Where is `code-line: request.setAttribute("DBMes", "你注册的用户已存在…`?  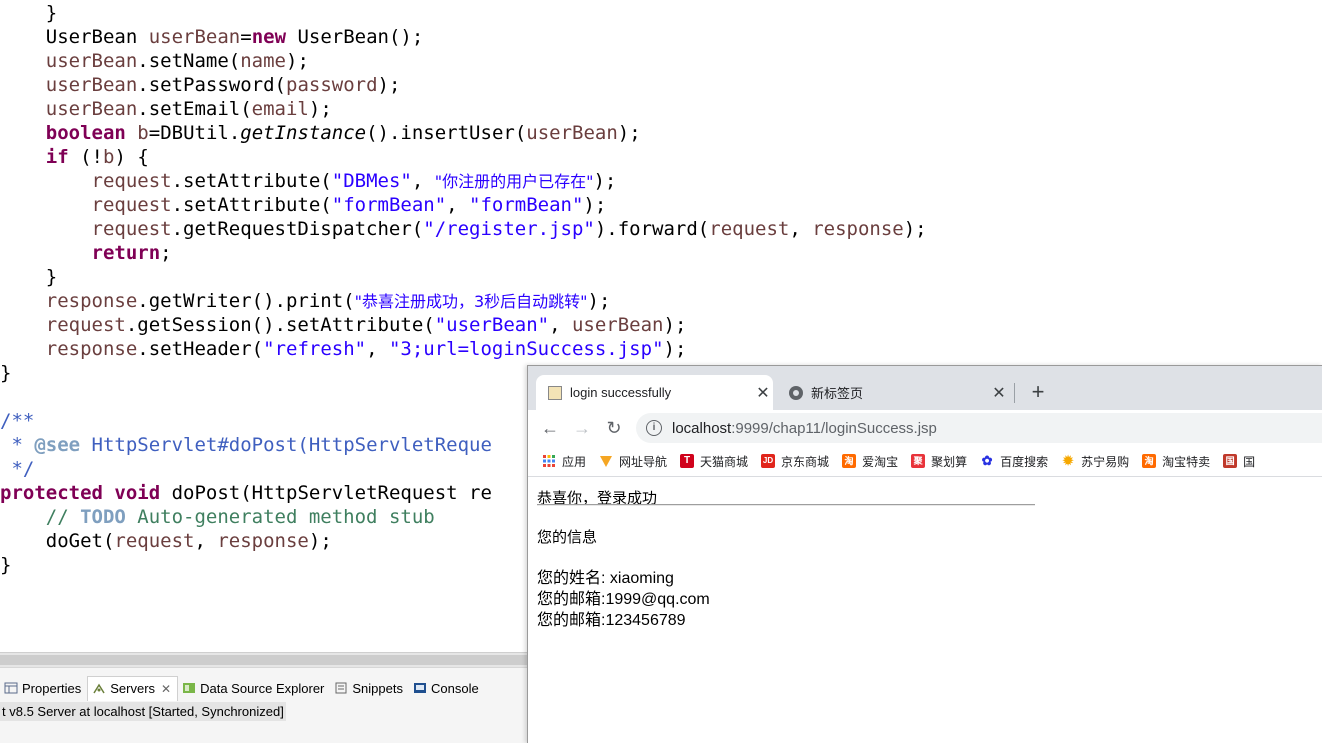 code-line: request.setAttribute("DBMes", "你注册的用户已存在… is located at coordinates (463, 181).